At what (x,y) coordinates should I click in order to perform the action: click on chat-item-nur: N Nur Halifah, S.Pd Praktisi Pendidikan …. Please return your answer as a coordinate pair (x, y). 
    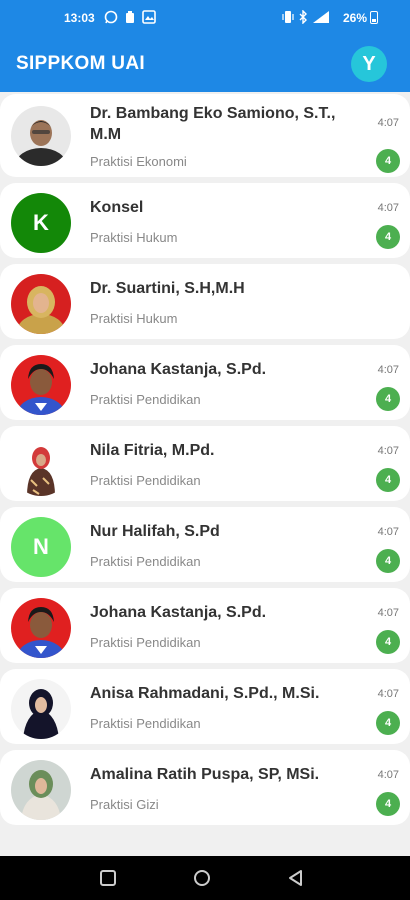
    Looking at the image, I should click on (205, 544).